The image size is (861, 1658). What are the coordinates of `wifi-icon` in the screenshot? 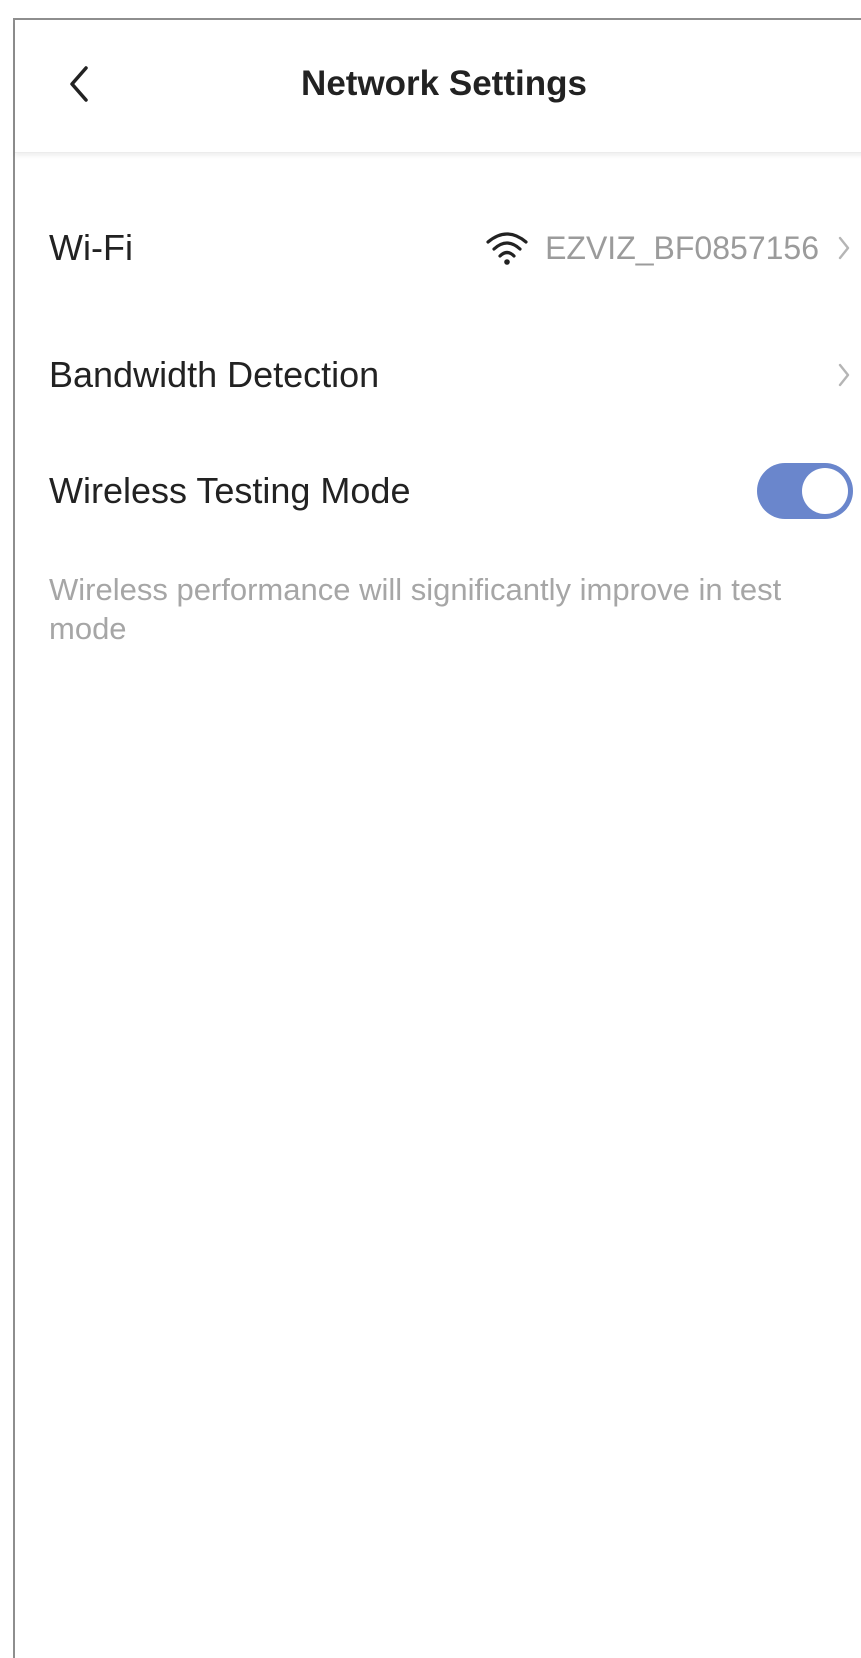 It's located at (507, 248).